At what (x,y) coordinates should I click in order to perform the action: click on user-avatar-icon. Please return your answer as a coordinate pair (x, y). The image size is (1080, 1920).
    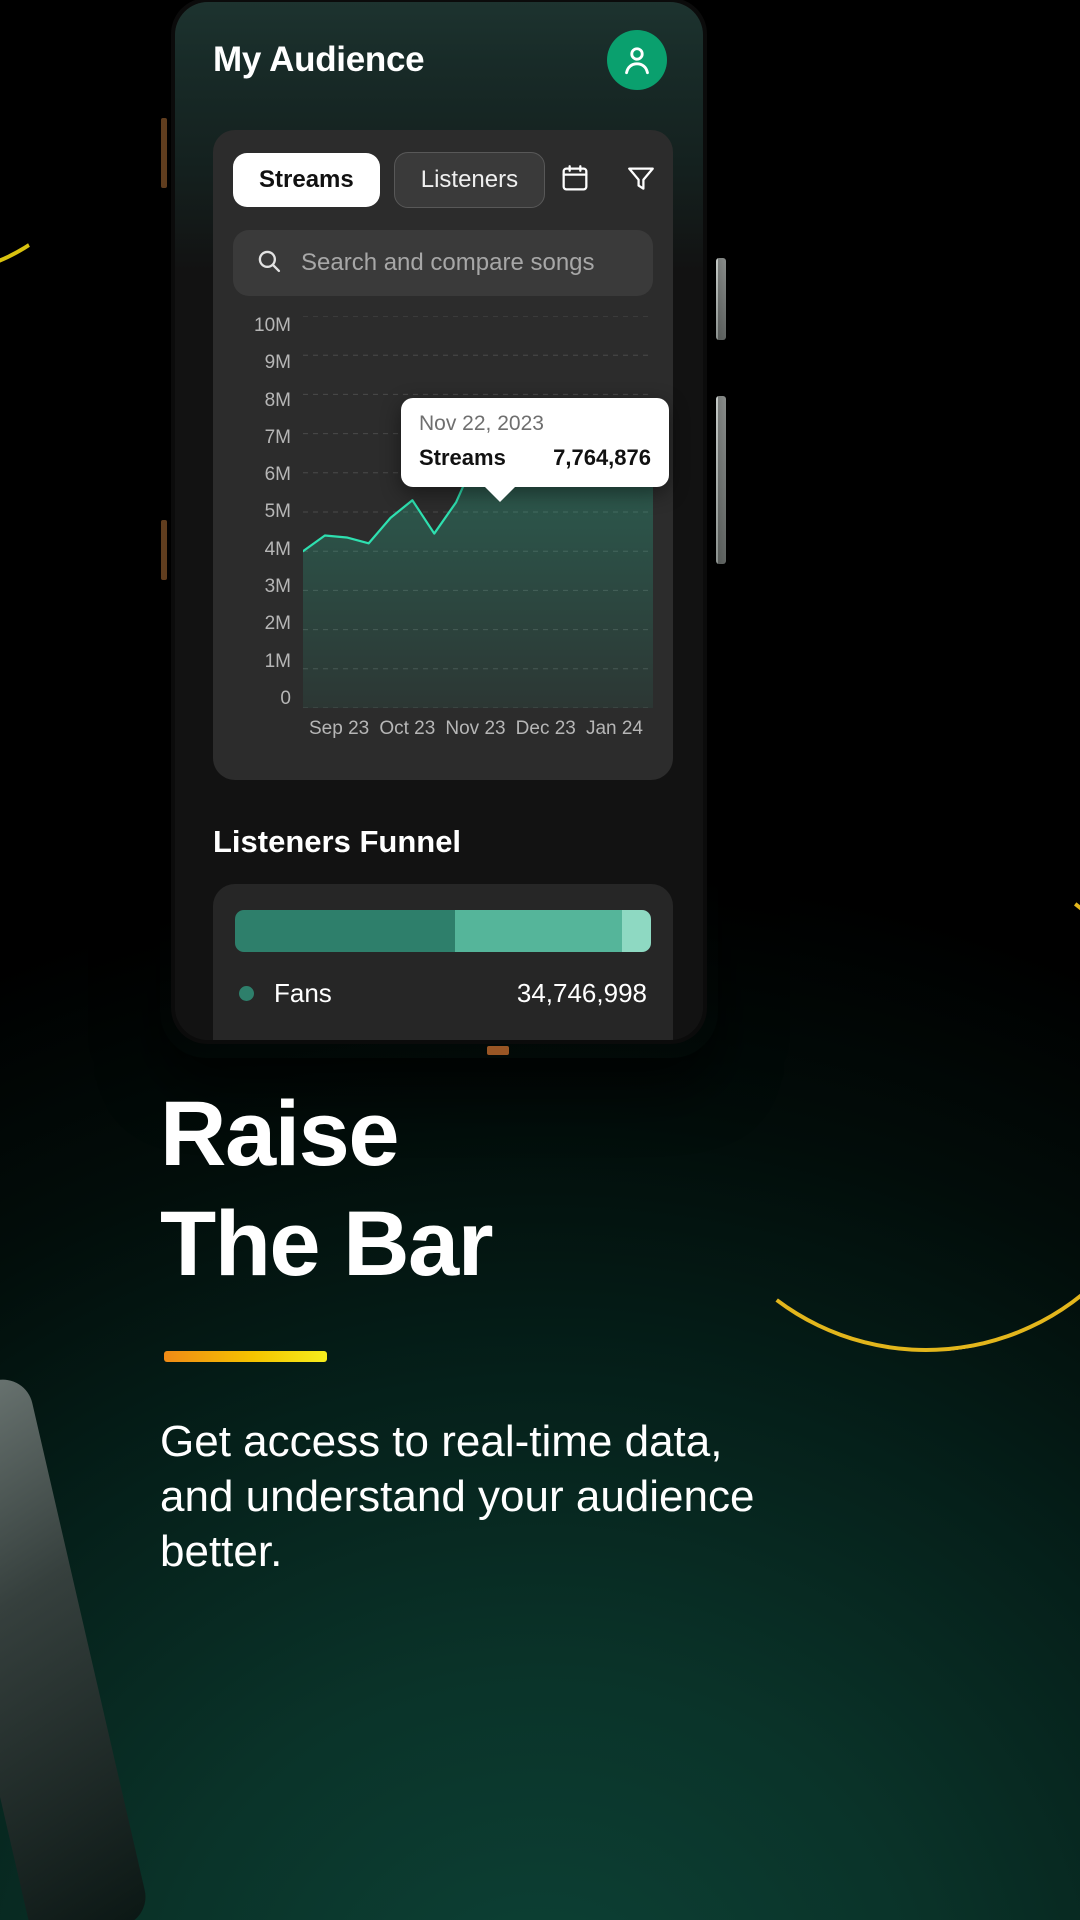
    Looking at the image, I should click on (637, 60).